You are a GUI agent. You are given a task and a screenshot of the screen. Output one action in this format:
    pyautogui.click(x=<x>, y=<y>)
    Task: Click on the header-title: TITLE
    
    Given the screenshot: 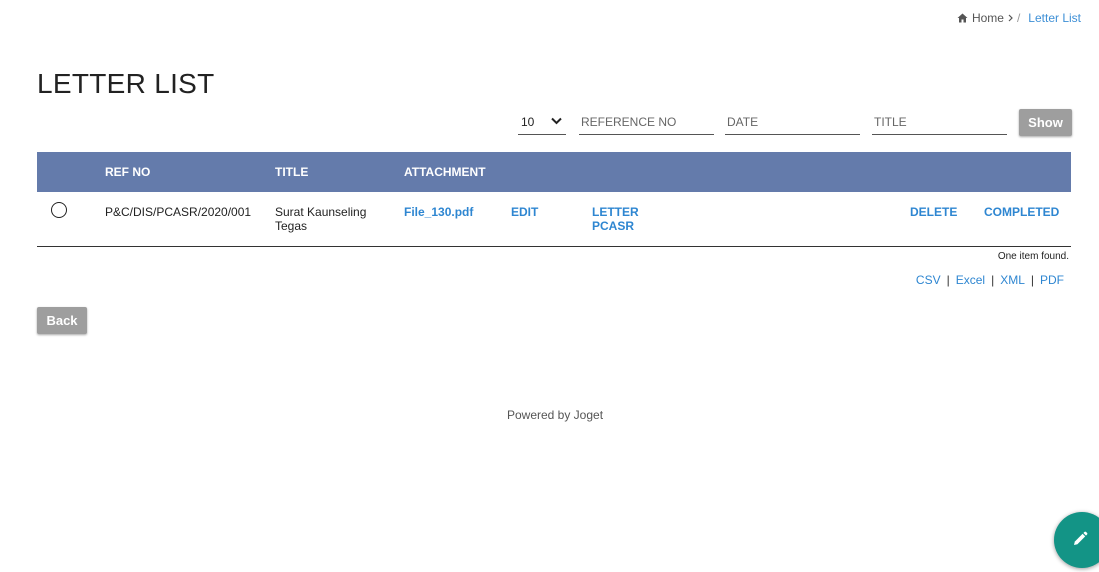 What is the action you would take?
    pyautogui.click(x=291, y=172)
    